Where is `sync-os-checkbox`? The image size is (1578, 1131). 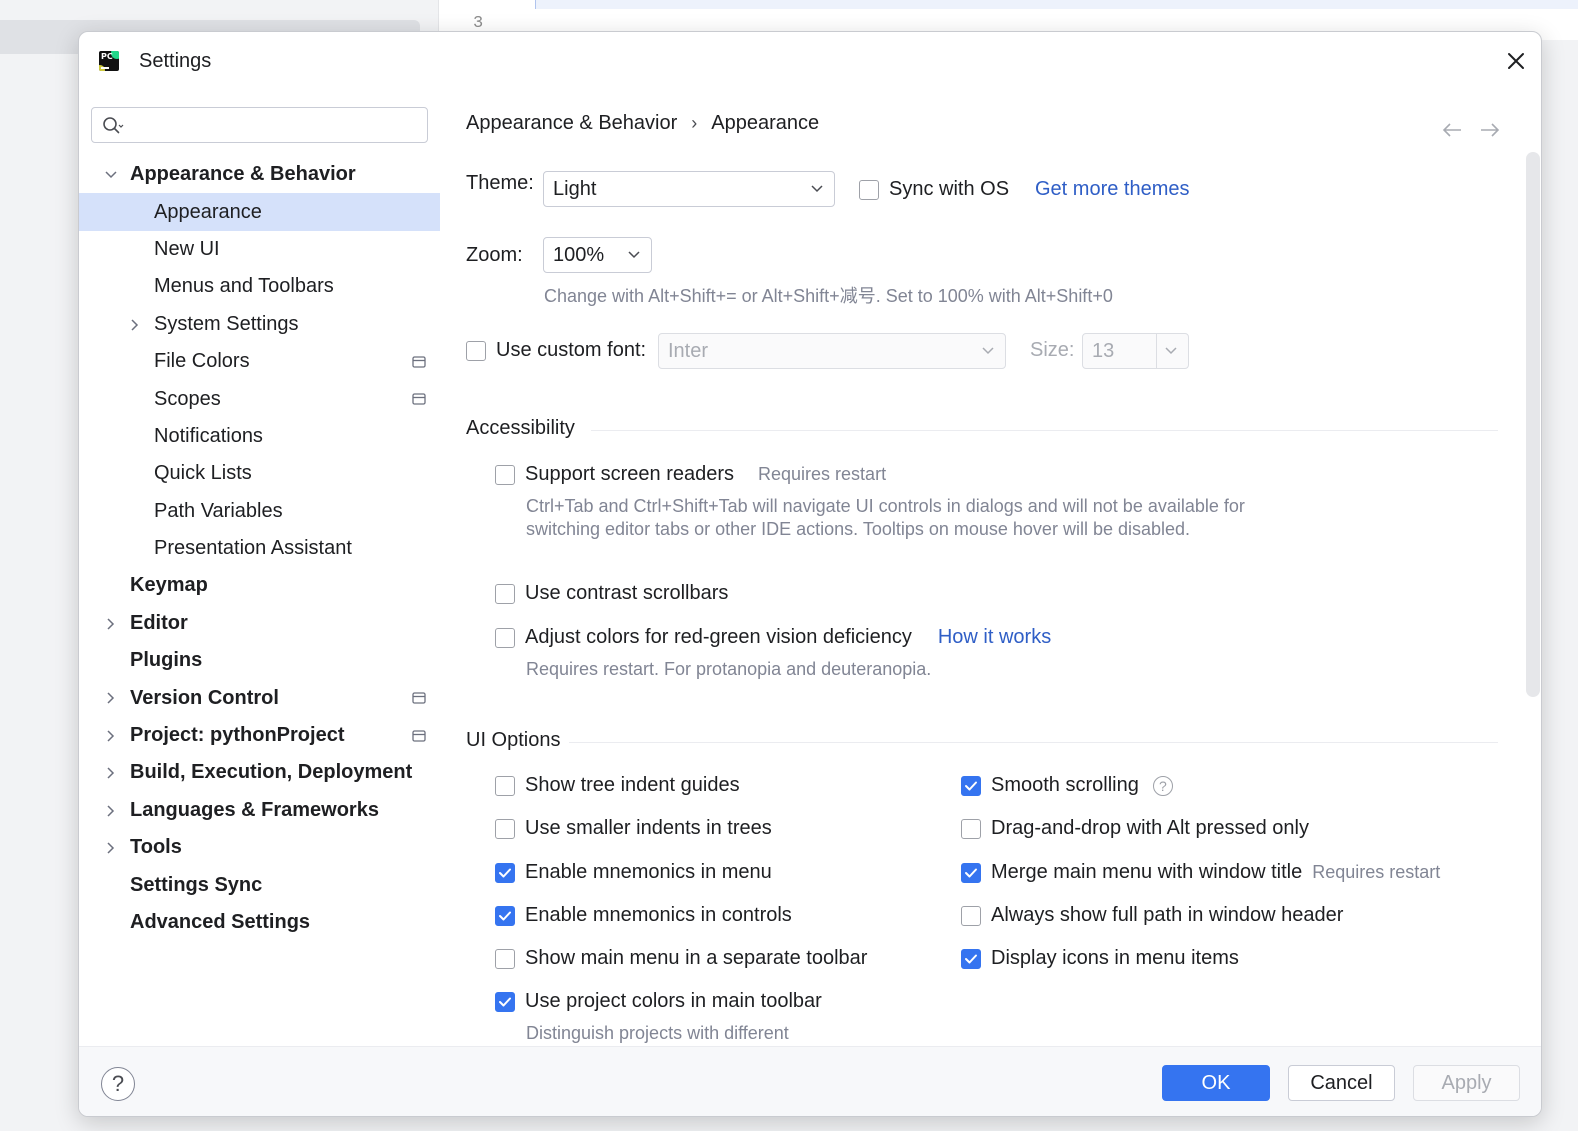
sync-os-checkbox is located at coordinates (869, 189).